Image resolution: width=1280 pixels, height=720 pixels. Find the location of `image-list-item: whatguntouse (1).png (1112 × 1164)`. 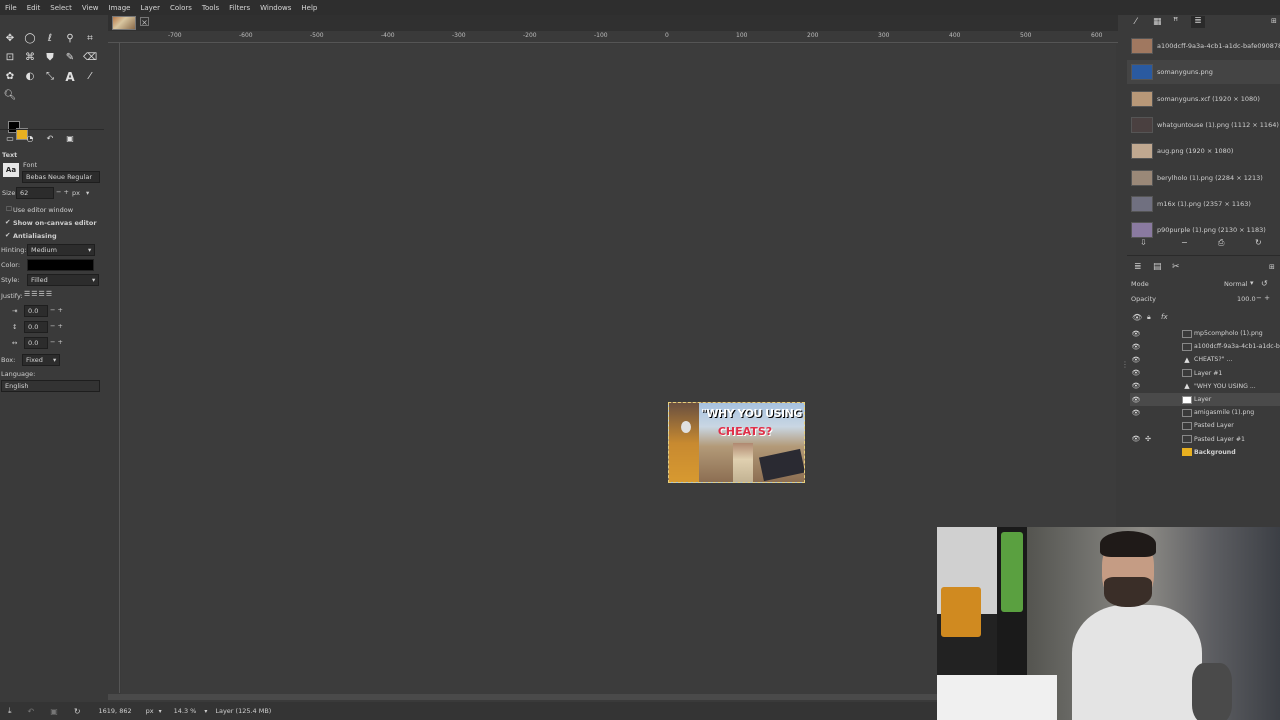

image-list-item: whatguntouse (1).png (1112 × 1164) is located at coordinates (1203, 125).